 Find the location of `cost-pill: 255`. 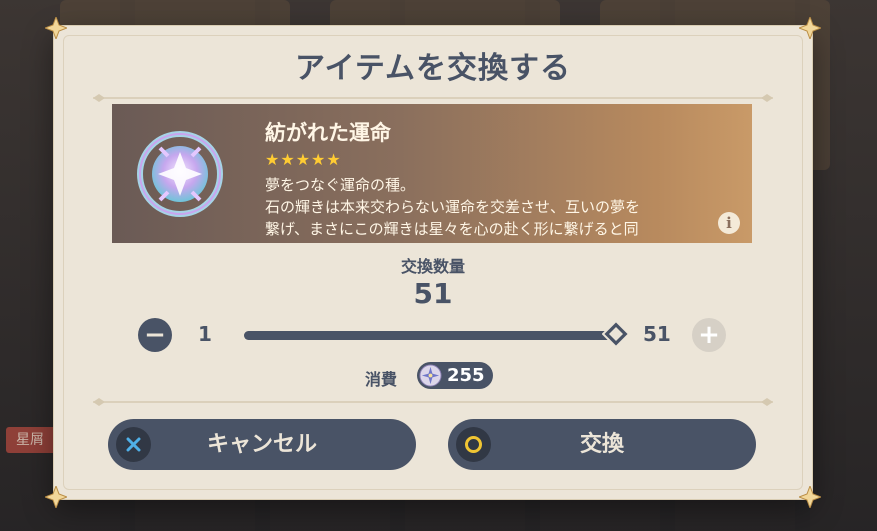

cost-pill: 255 is located at coordinates (455, 375).